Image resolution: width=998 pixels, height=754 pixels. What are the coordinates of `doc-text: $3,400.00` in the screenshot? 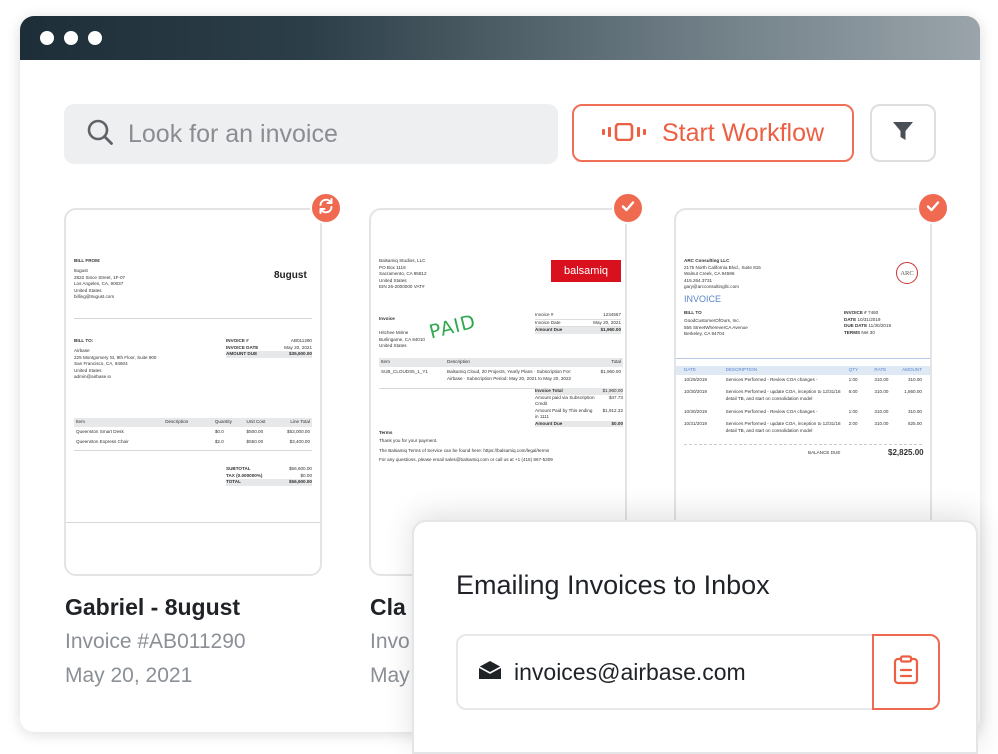 It's located at (300, 441).